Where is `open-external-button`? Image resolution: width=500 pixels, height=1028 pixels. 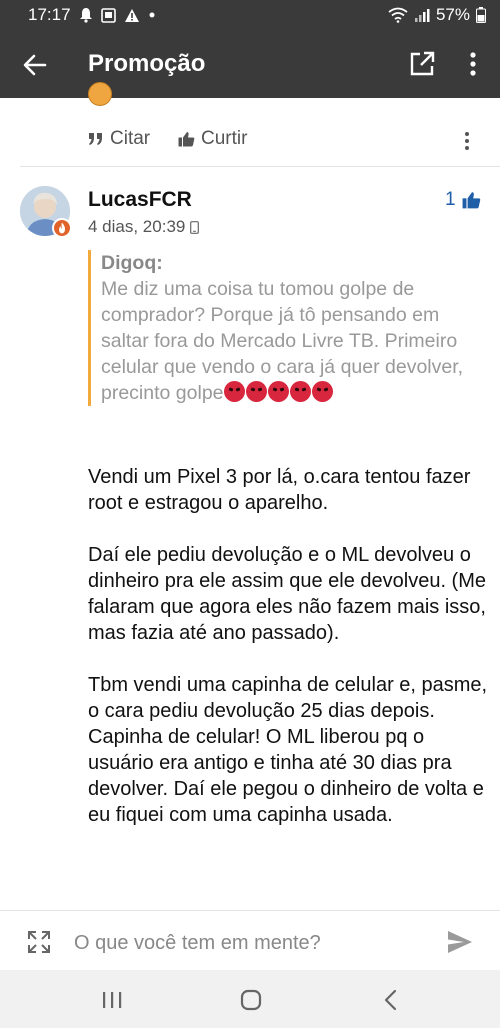 open-external-button is located at coordinates (422, 64).